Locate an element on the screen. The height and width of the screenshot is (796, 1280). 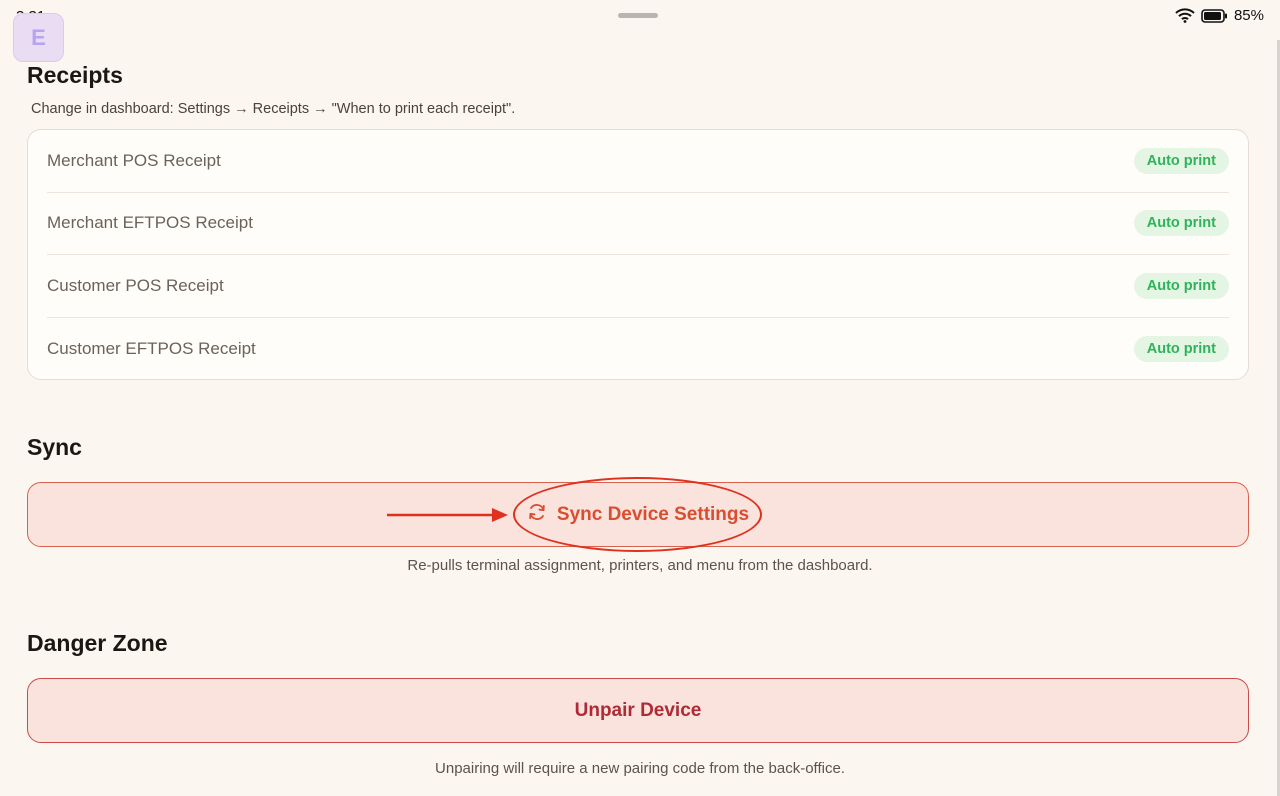
battery-percent: 85% is located at coordinates (1248, 15).